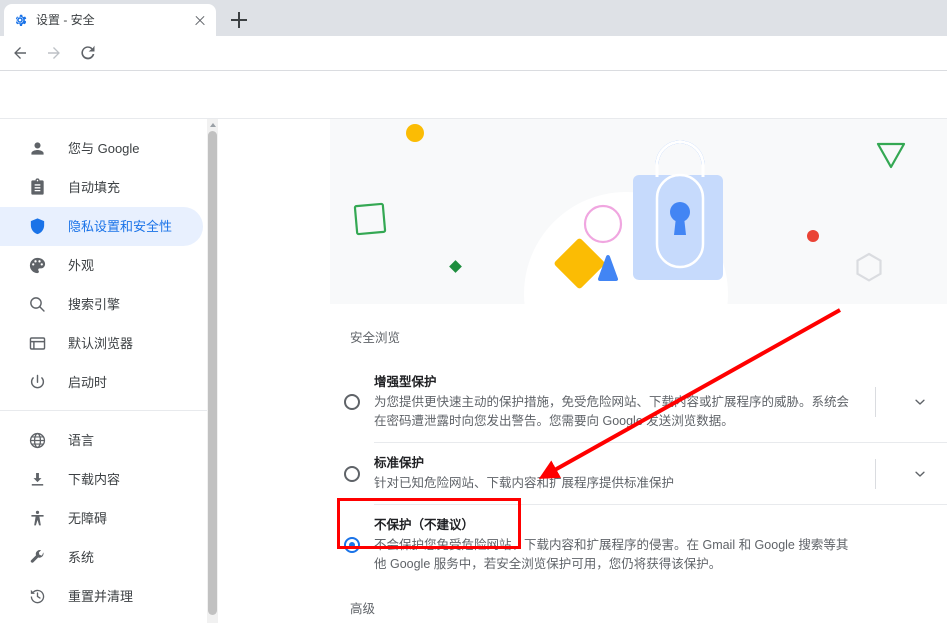 The width and height of the screenshot is (947, 623). What do you see at coordinates (21, 20) in the screenshot?
I see `gear-icon` at bounding box center [21, 20].